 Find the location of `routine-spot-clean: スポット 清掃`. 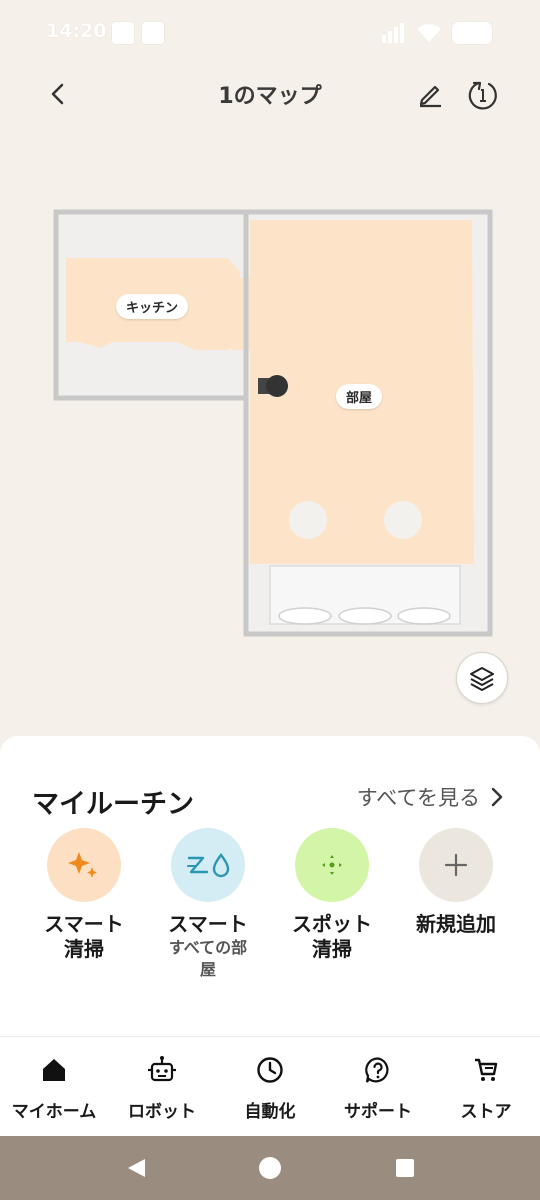

routine-spot-clean: スポット 清掃 is located at coordinates (332, 895).